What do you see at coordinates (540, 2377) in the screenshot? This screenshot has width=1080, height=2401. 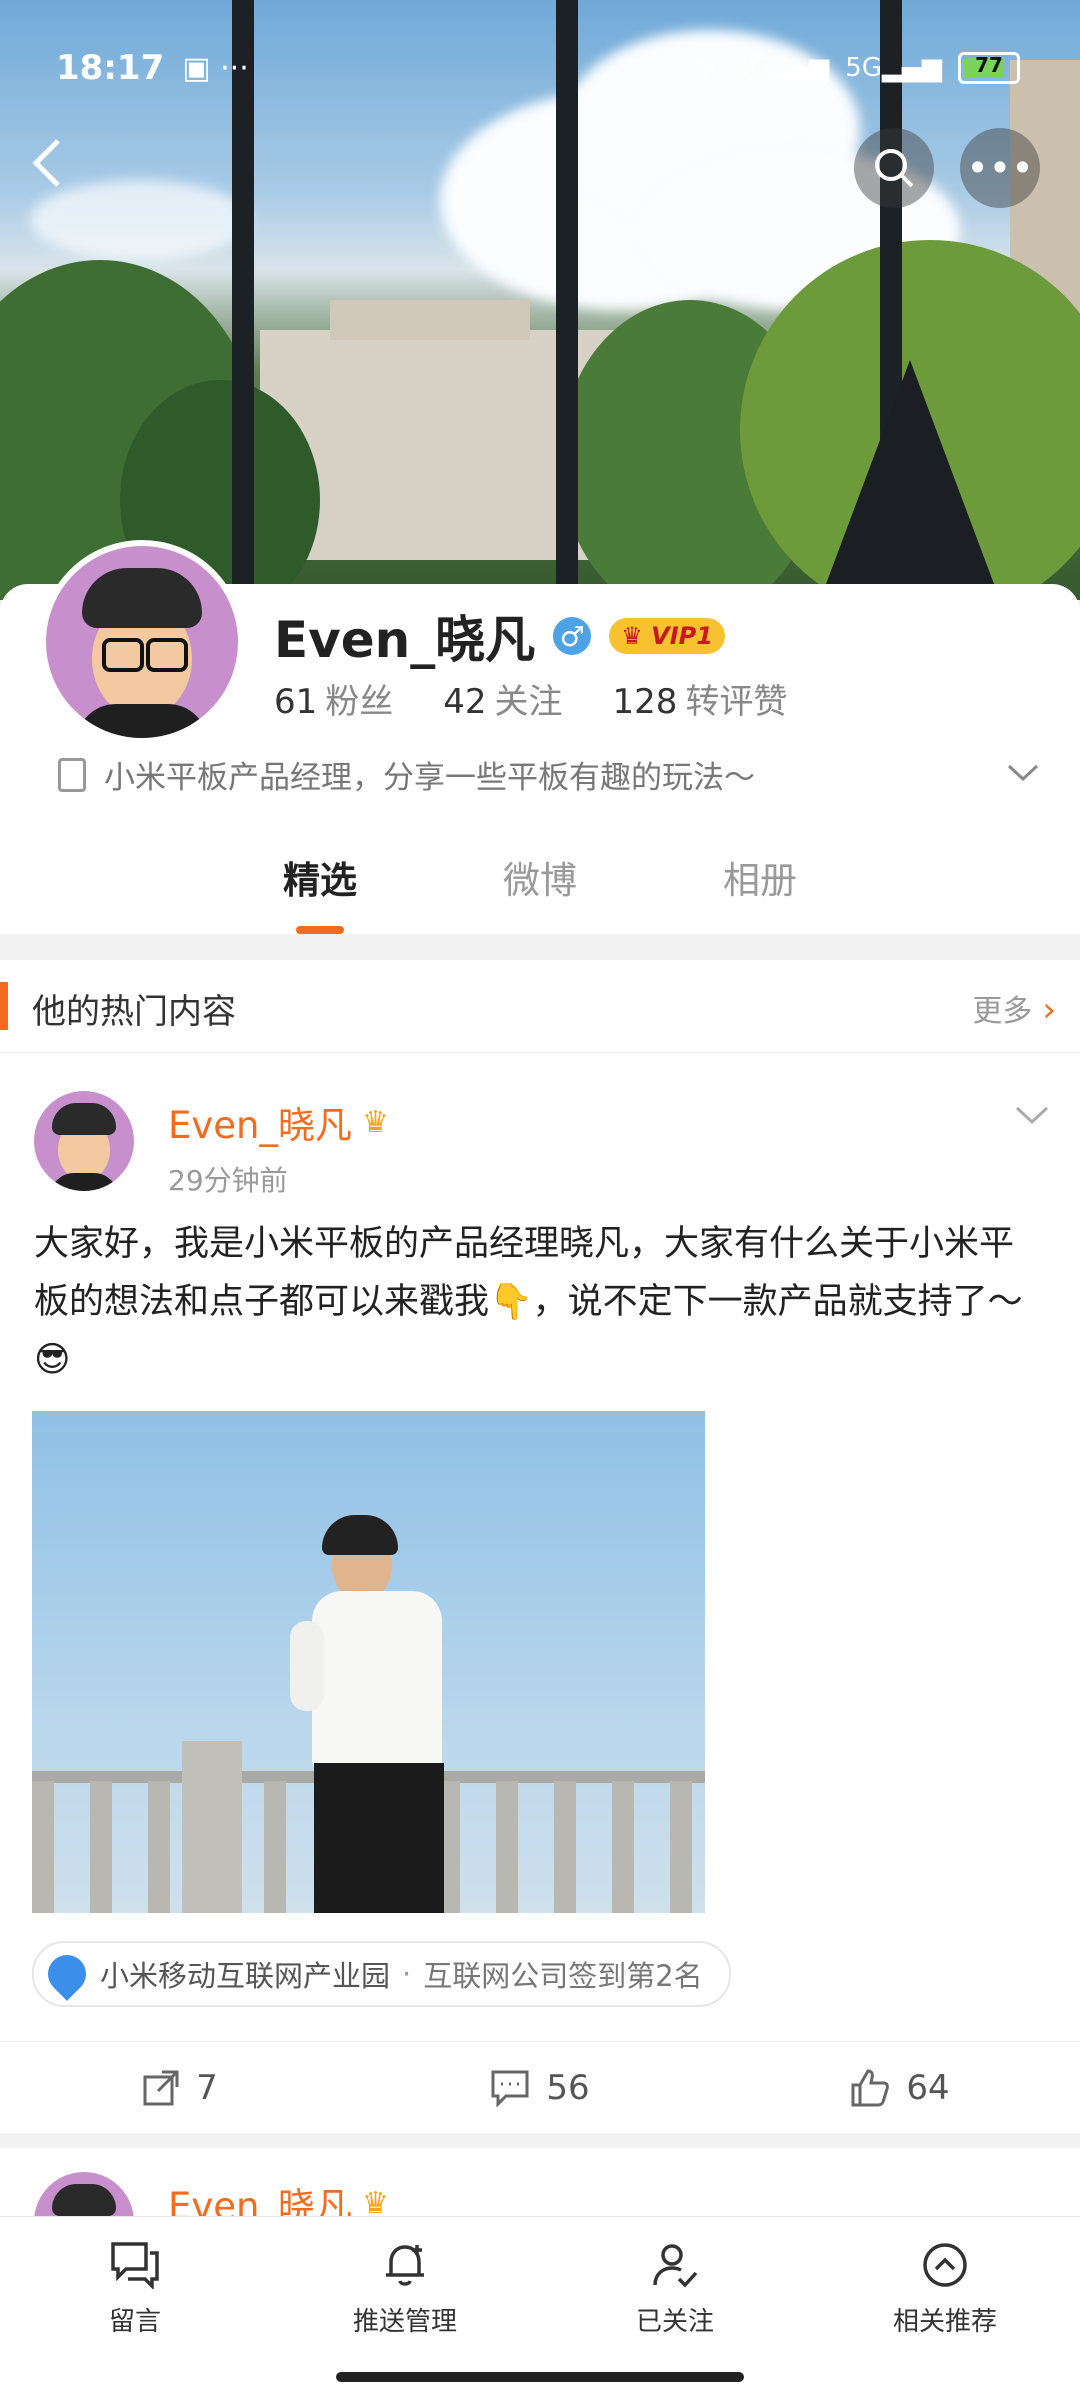 I see `home-indicator` at bounding box center [540, 2377].